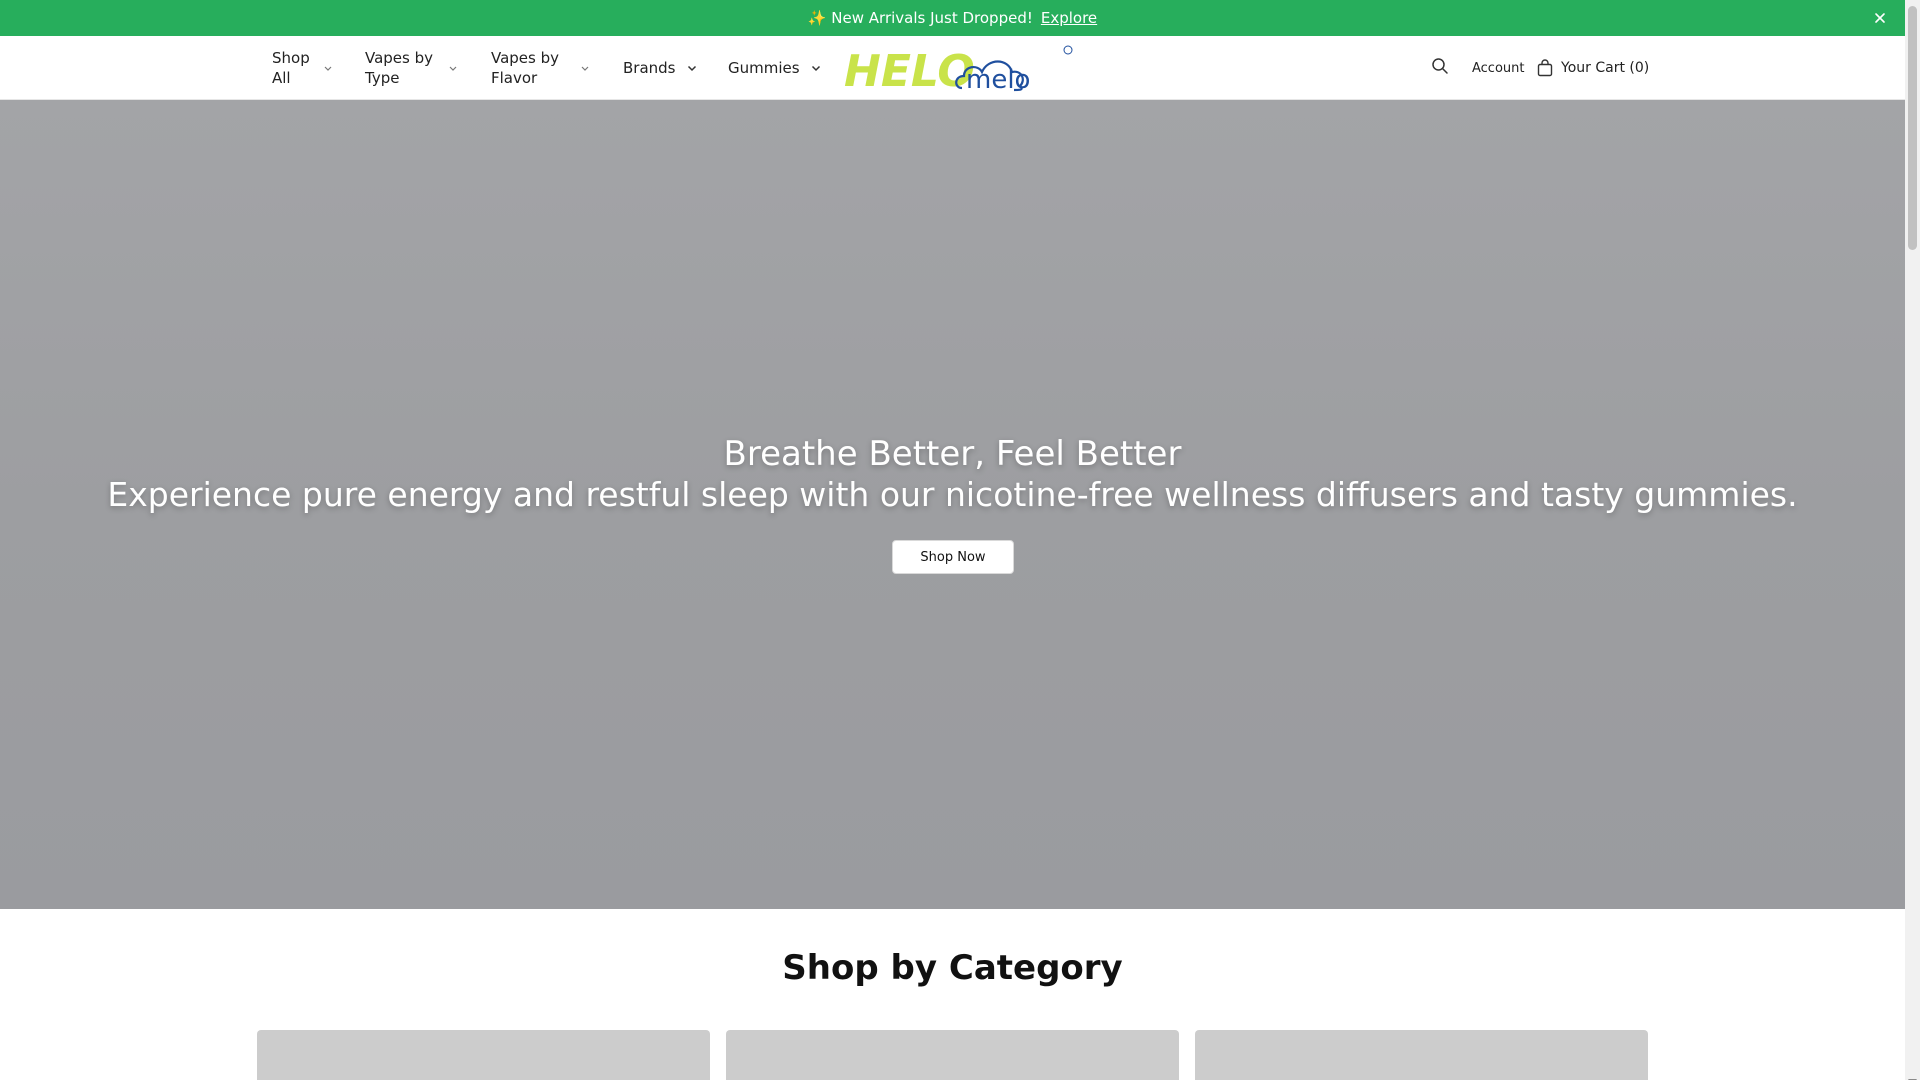  What do you see at coordinates (525, 68) in the screenshot?
I see `nav-vapes-by-flavor-label: Vapes by Flavor` at bounding box center [525, 68].